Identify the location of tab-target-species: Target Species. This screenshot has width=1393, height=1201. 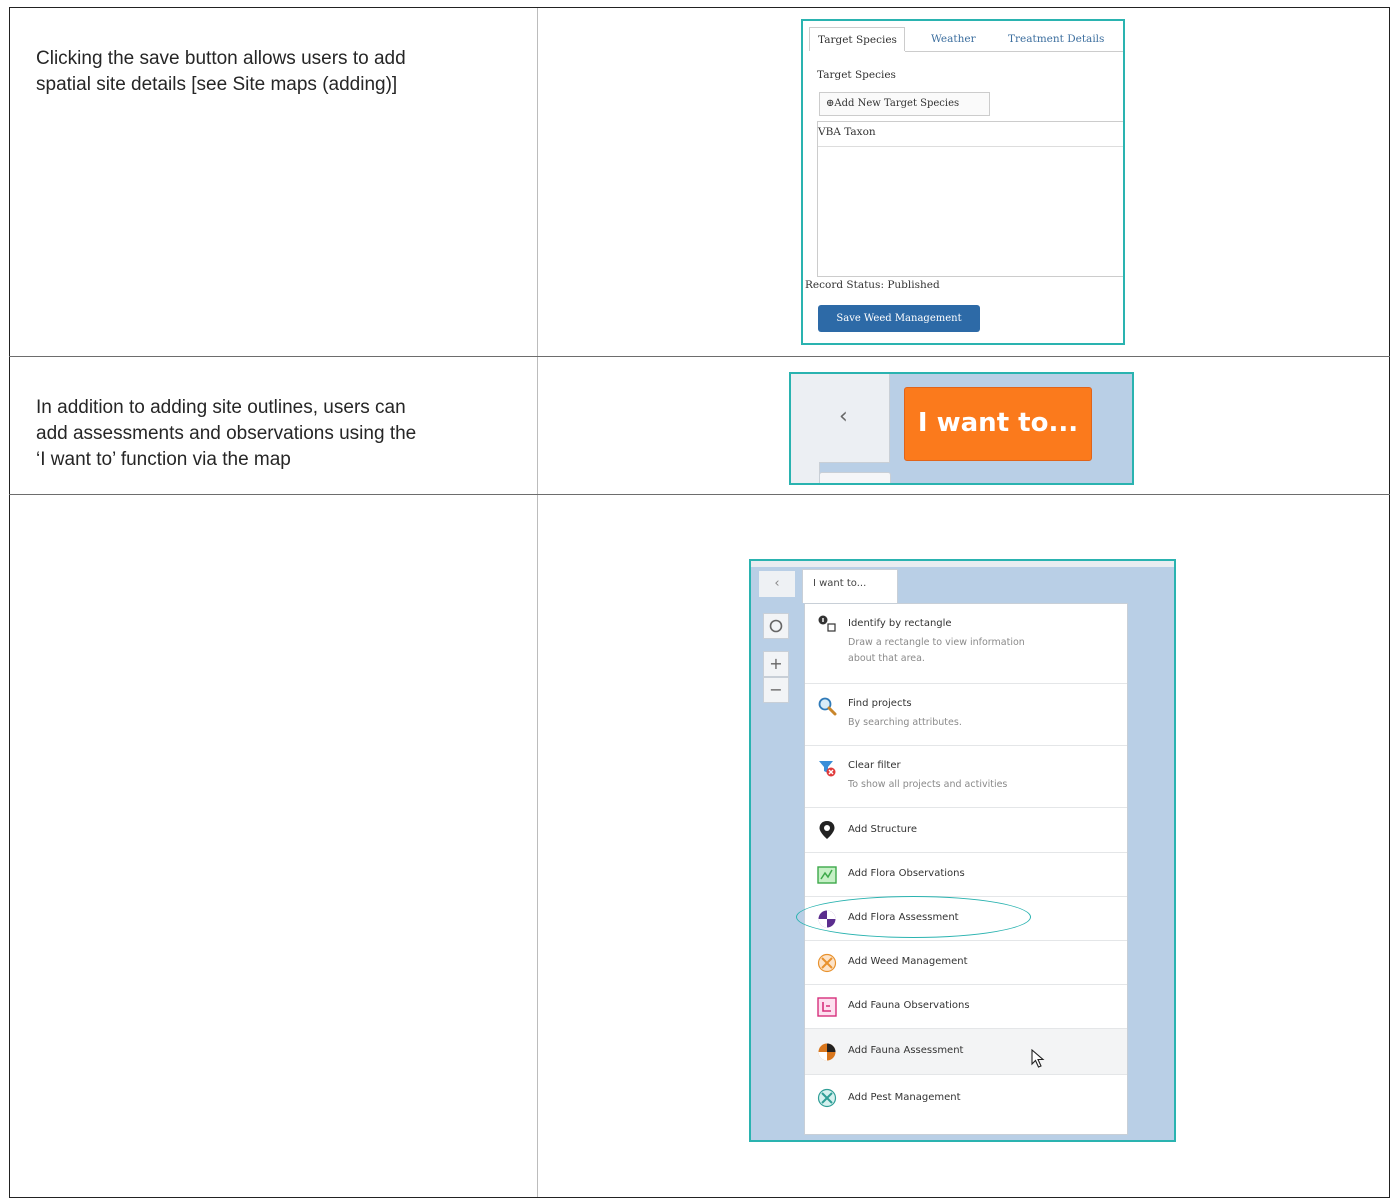
(857, 39).